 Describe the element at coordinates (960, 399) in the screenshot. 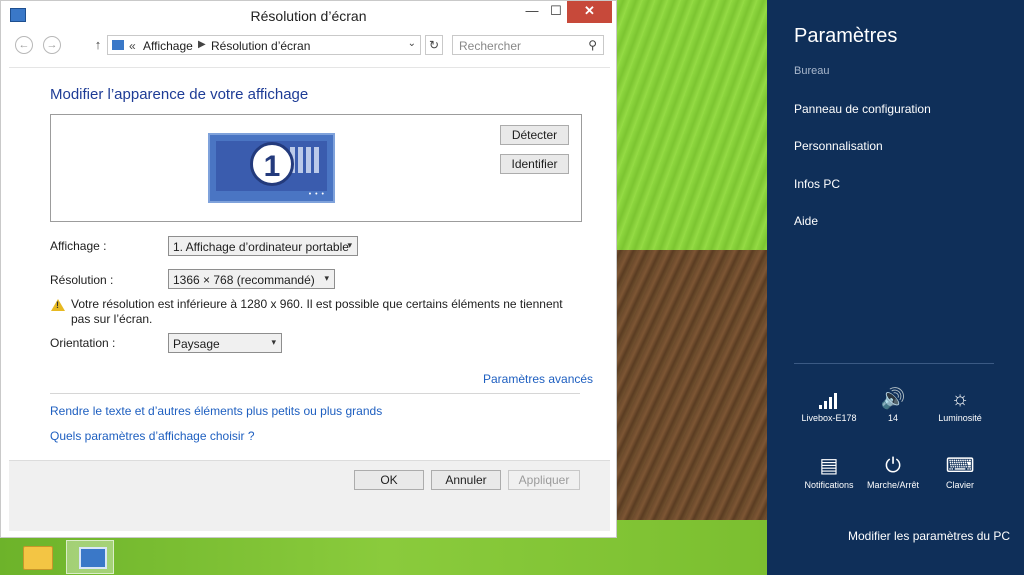

I see `brightness-icon: ☼` at that location.